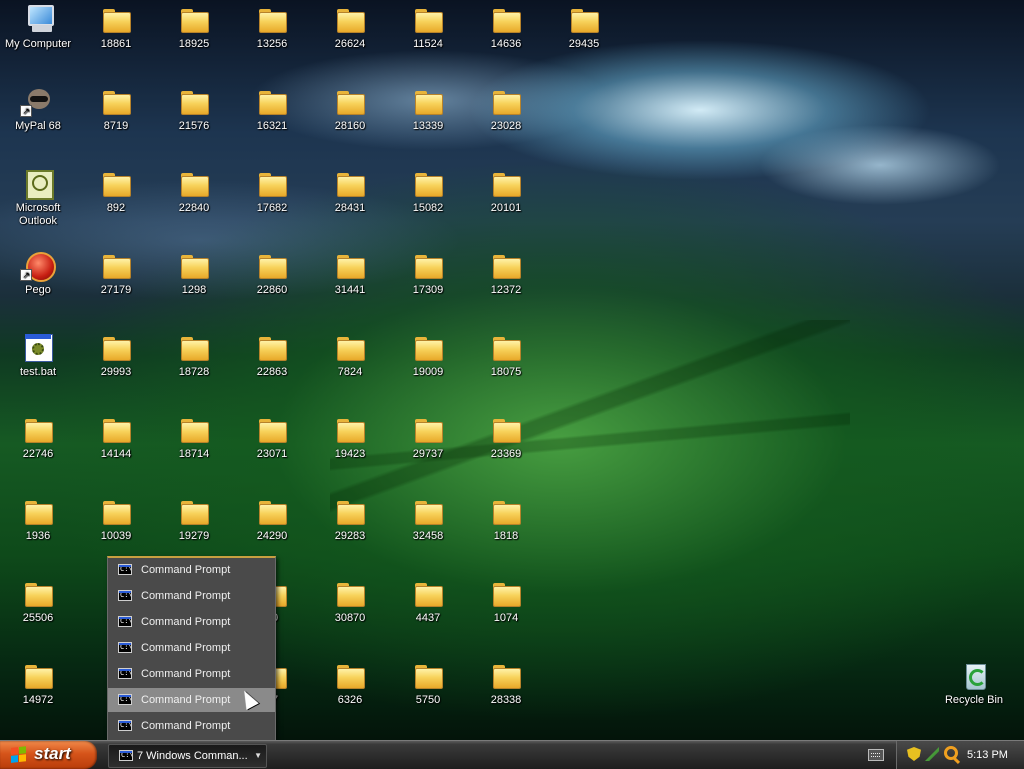 The width and height of the screenshot is (1024, 769). Describe the element at coordinates (350, 273) in the screenshot. I see `folder-icon-item: 31441` at that location.